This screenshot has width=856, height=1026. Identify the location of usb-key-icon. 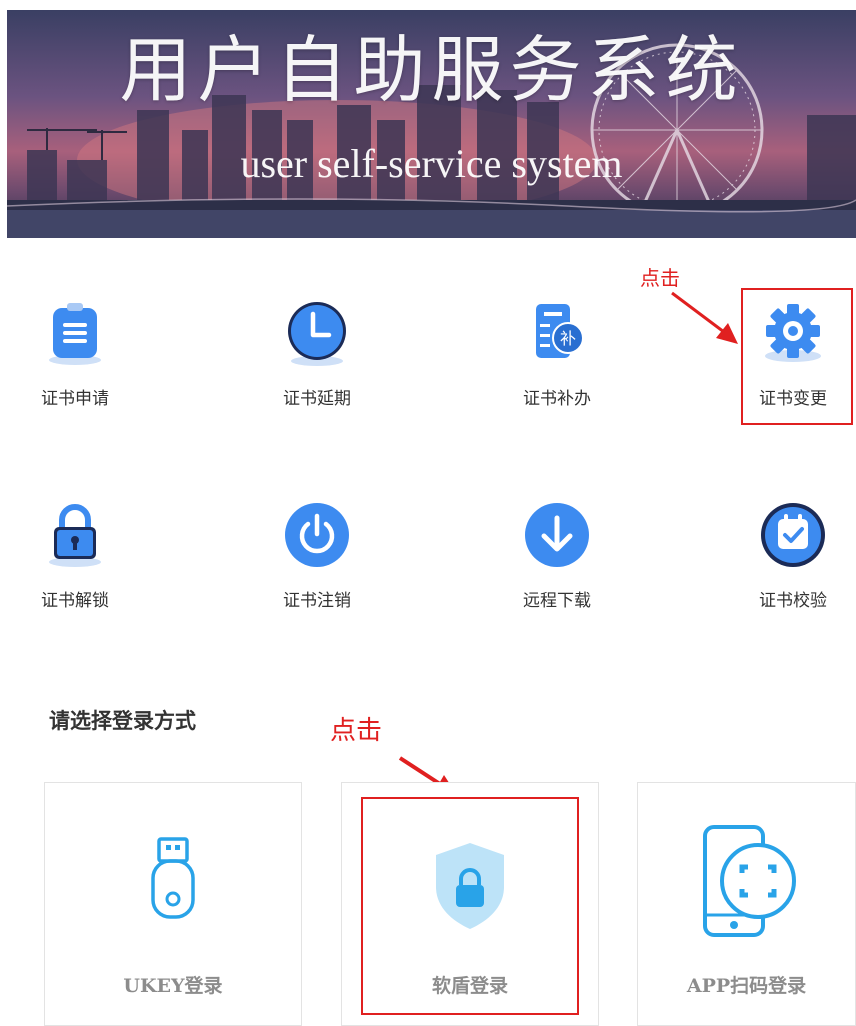
(173, 878).